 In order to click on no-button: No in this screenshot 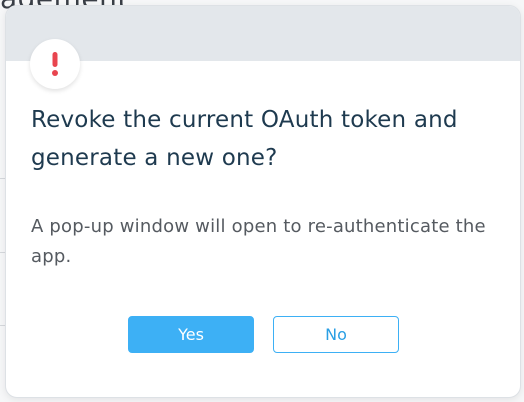, I will do `click(336, 334)`.